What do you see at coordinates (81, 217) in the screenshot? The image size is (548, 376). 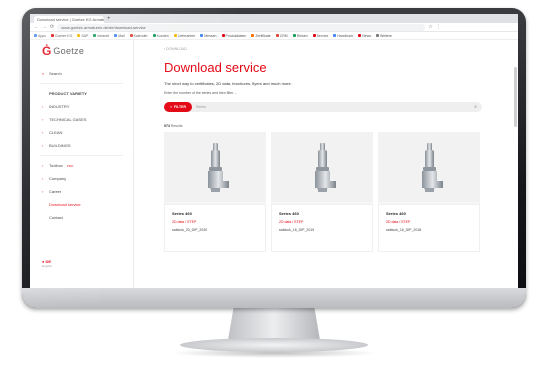 I see `sidebar-item-contact: Contact` at bounding box center [81, 217].